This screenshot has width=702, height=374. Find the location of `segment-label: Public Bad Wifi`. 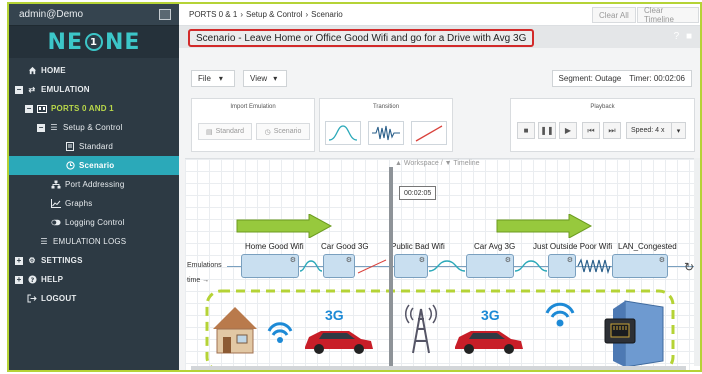

segment-label: Public Bad Wifi is located at coordinates (418, 246).